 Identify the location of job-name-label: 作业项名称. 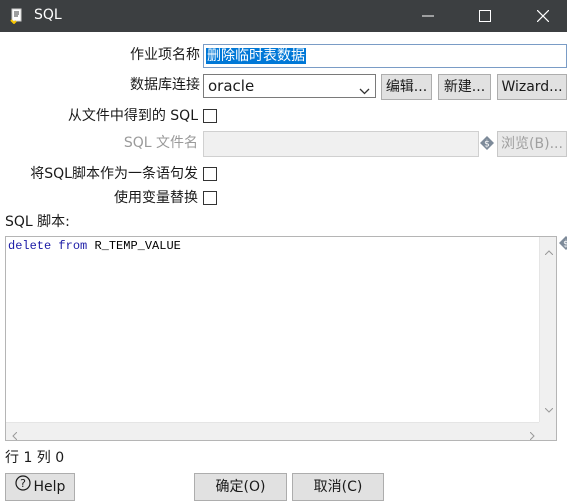
(165, 55).